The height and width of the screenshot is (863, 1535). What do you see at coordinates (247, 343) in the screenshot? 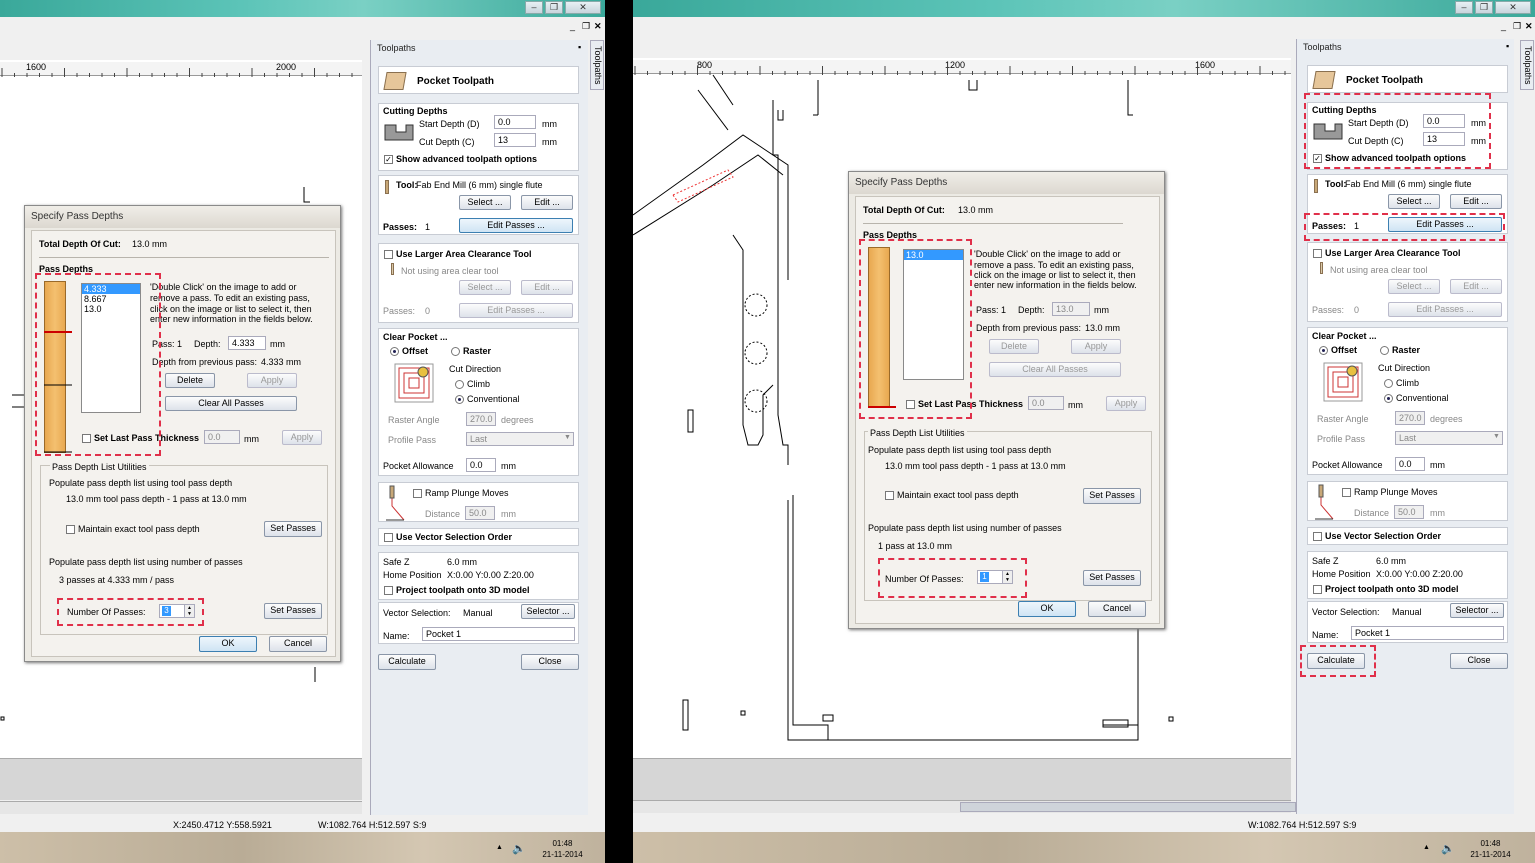
I see `depth-input: 4.333` at bounding box center [247, 343].